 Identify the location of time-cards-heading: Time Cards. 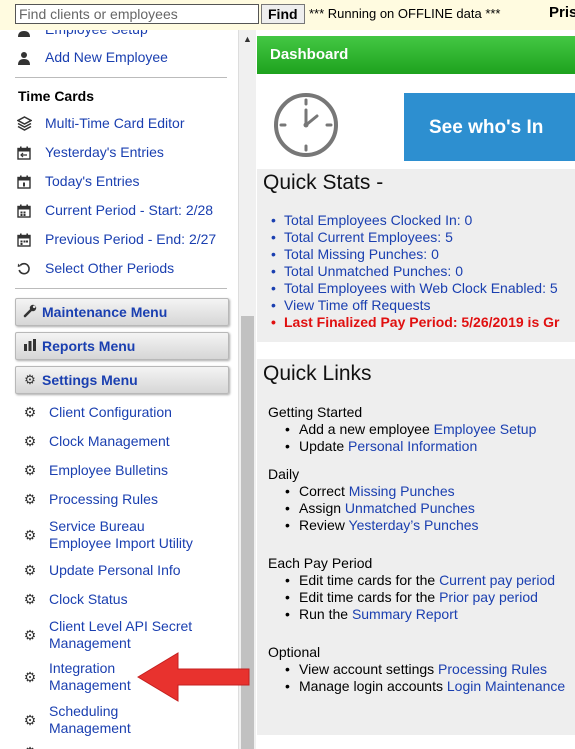
(56, 96).